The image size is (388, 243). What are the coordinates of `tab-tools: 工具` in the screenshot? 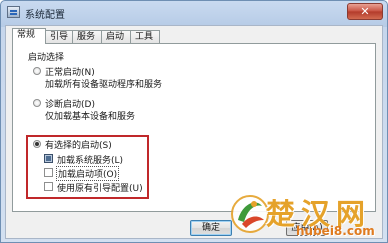 It's located at (145, 36).